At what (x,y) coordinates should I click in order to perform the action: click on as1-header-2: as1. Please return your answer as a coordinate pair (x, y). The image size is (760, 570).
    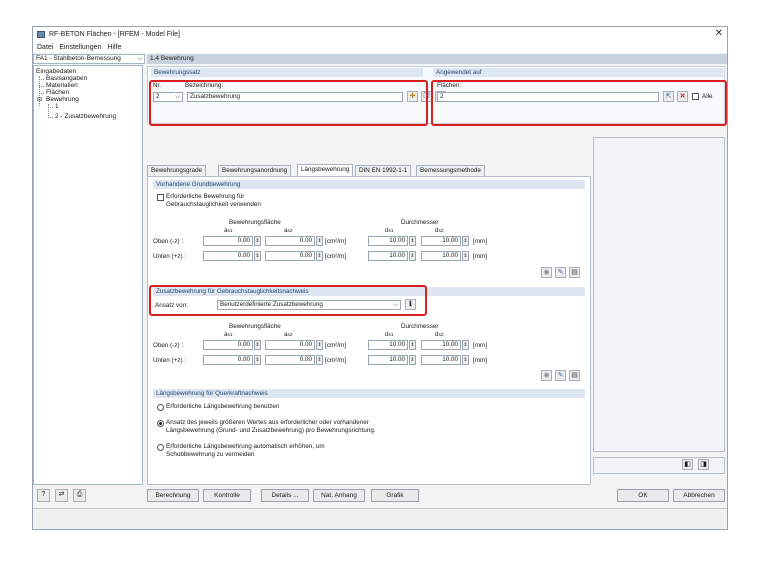
    Looking at the image, I should click on (228, 334).